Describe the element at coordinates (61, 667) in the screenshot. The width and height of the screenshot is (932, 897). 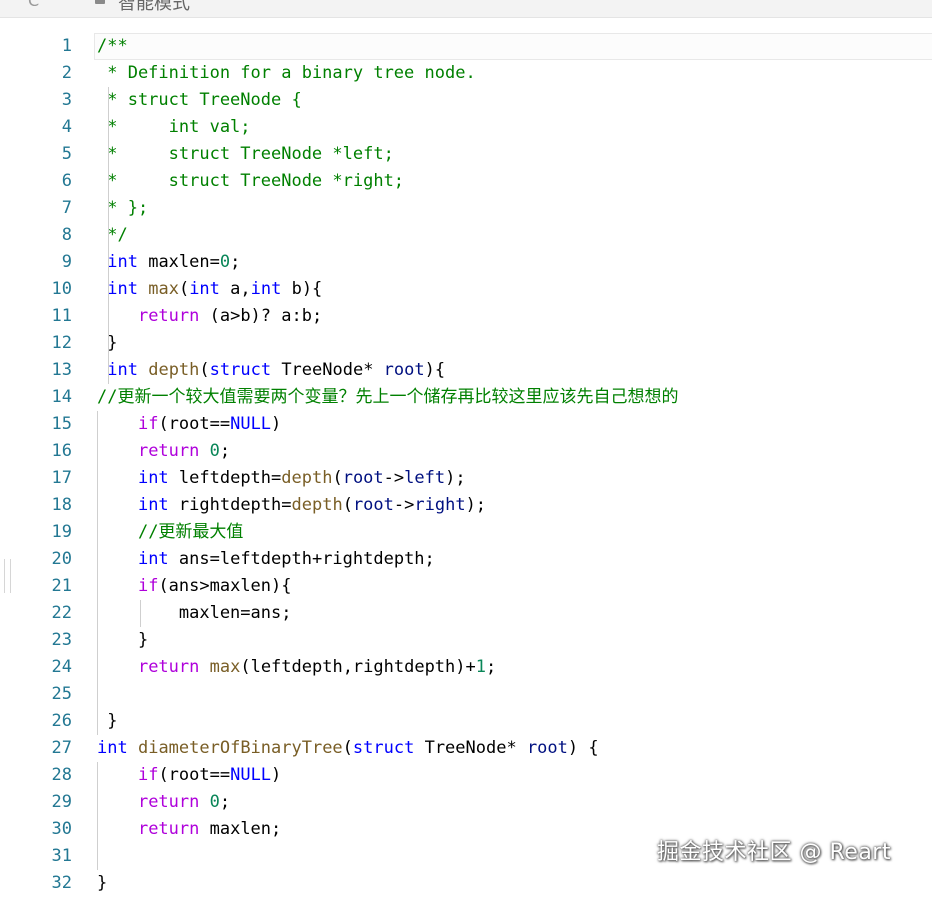
I see `line-number: 24` at that location.